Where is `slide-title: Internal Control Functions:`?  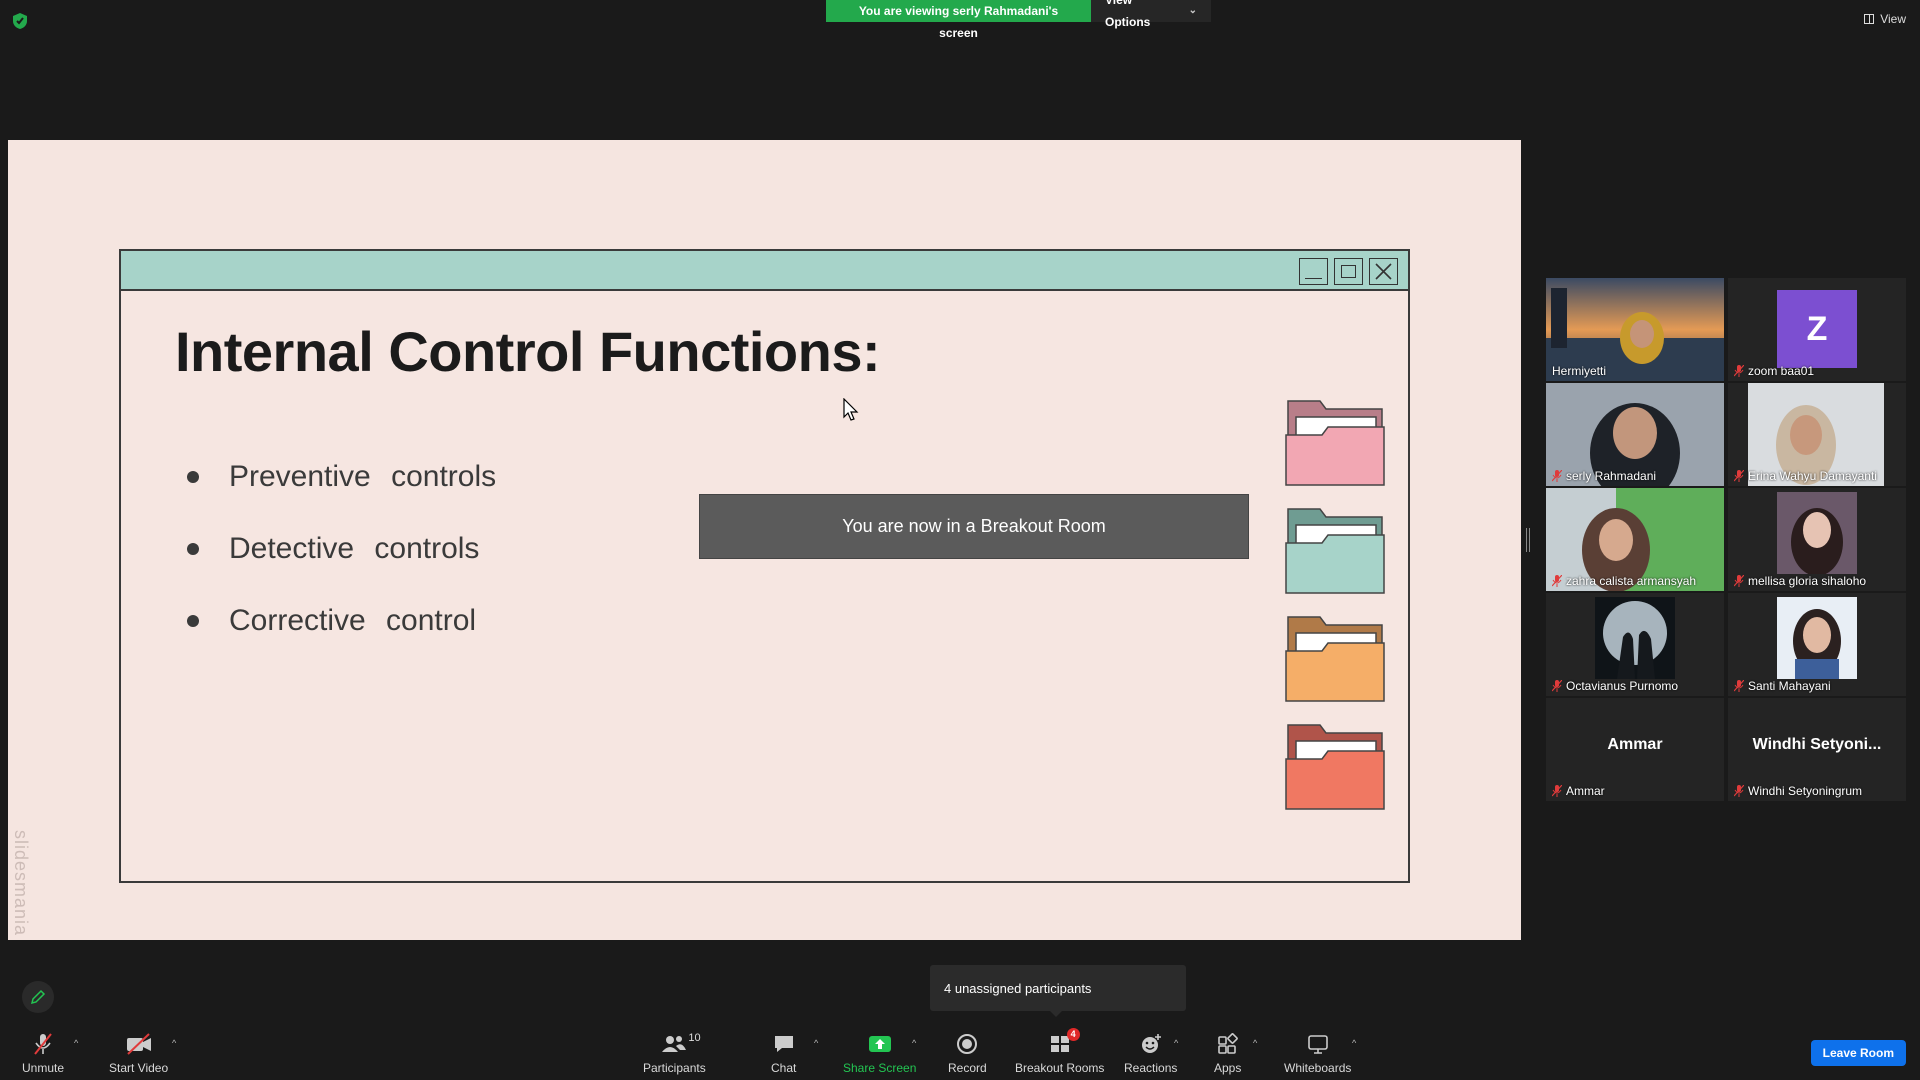
slide-title: Internal Control Functions: is located at coordinates (528, 351).